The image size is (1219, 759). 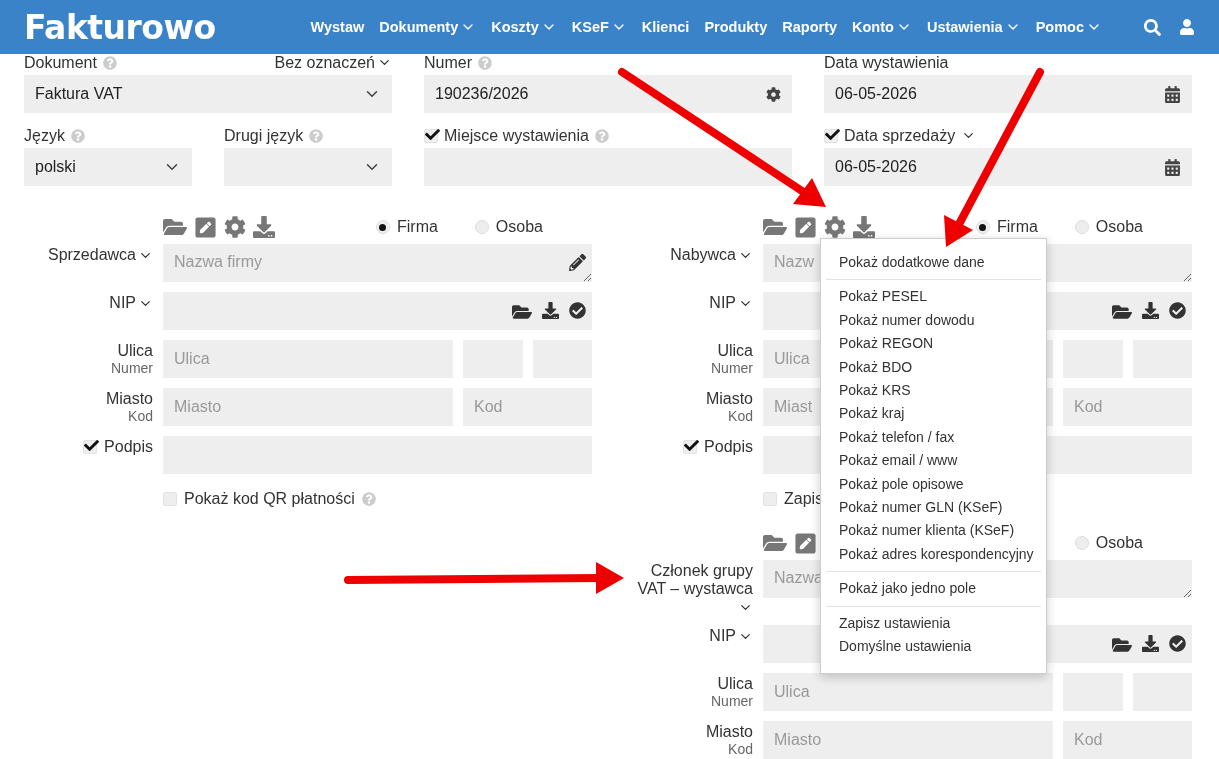 I want to click on field-label: Drugi język, so click(x=264, y=135).